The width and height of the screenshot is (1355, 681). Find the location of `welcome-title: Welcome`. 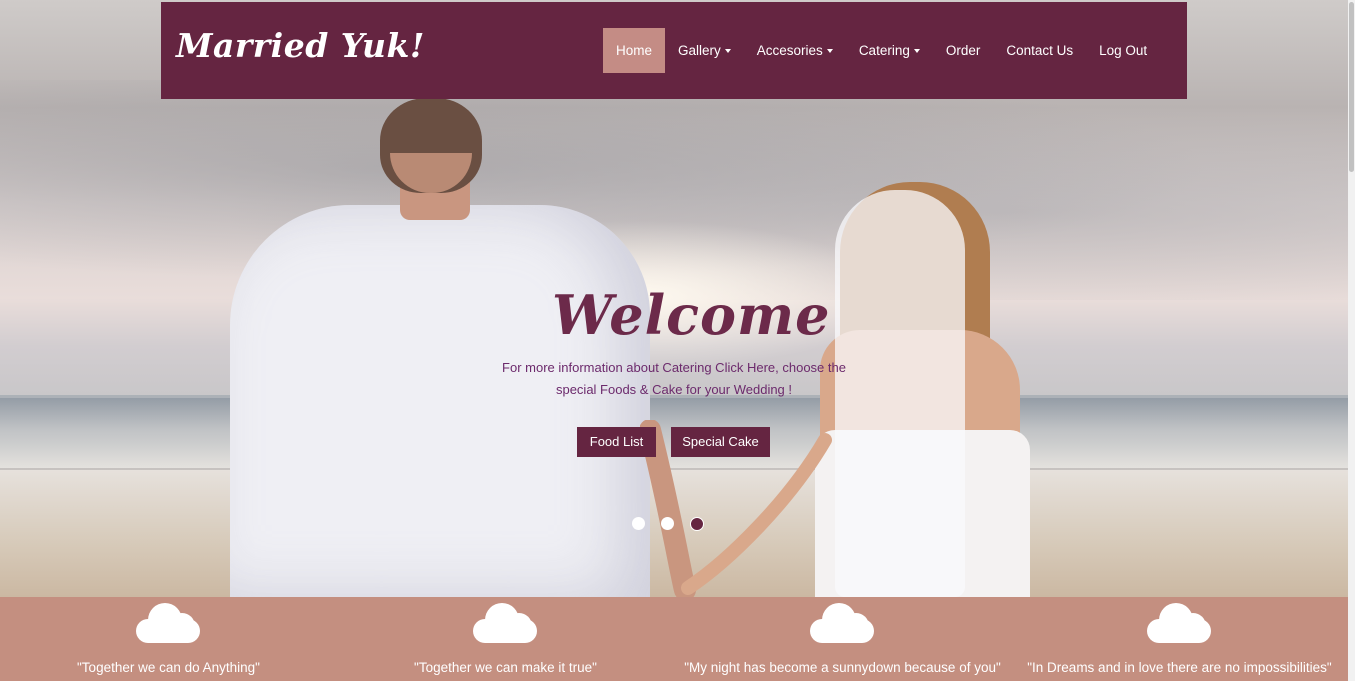

welcome-title: Welcome is located at coordinates (691, 315).